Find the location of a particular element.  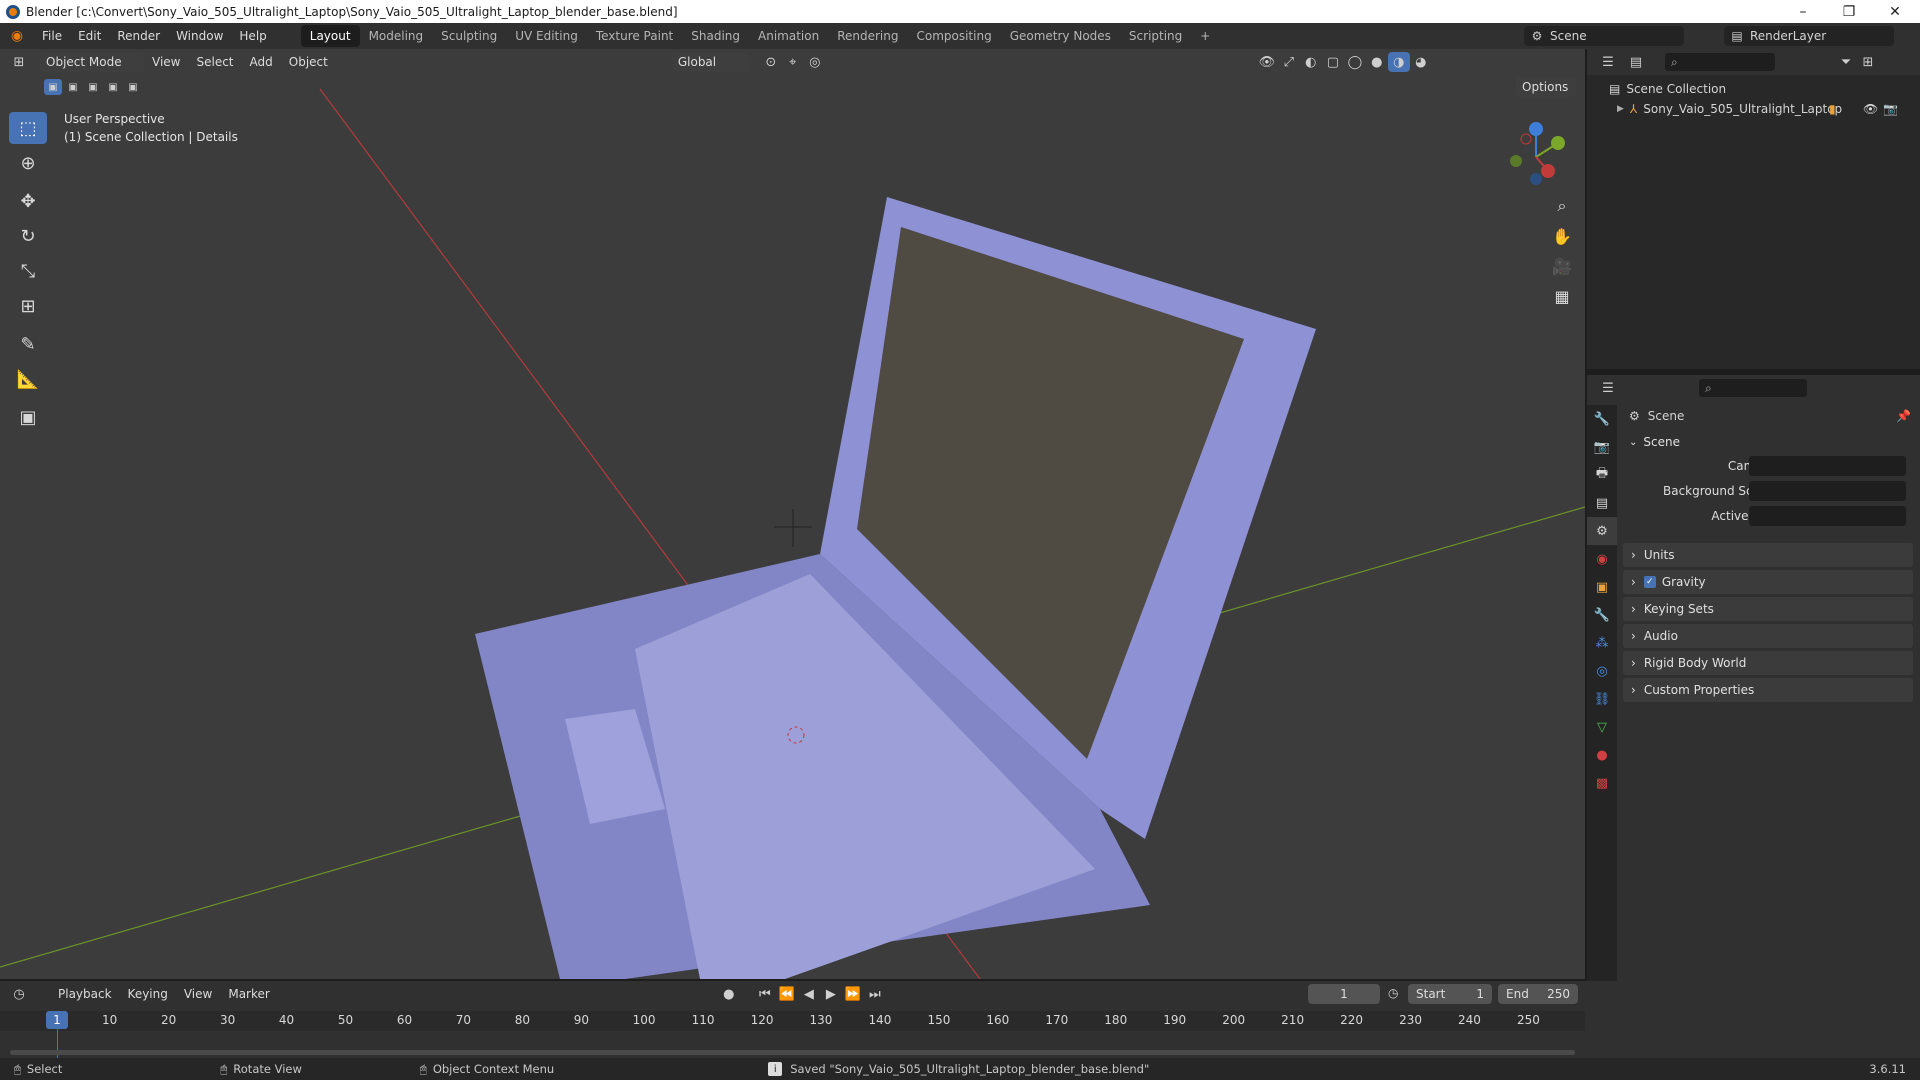

select-intersect-icon: ▣ is located at coordinates (133, 87).